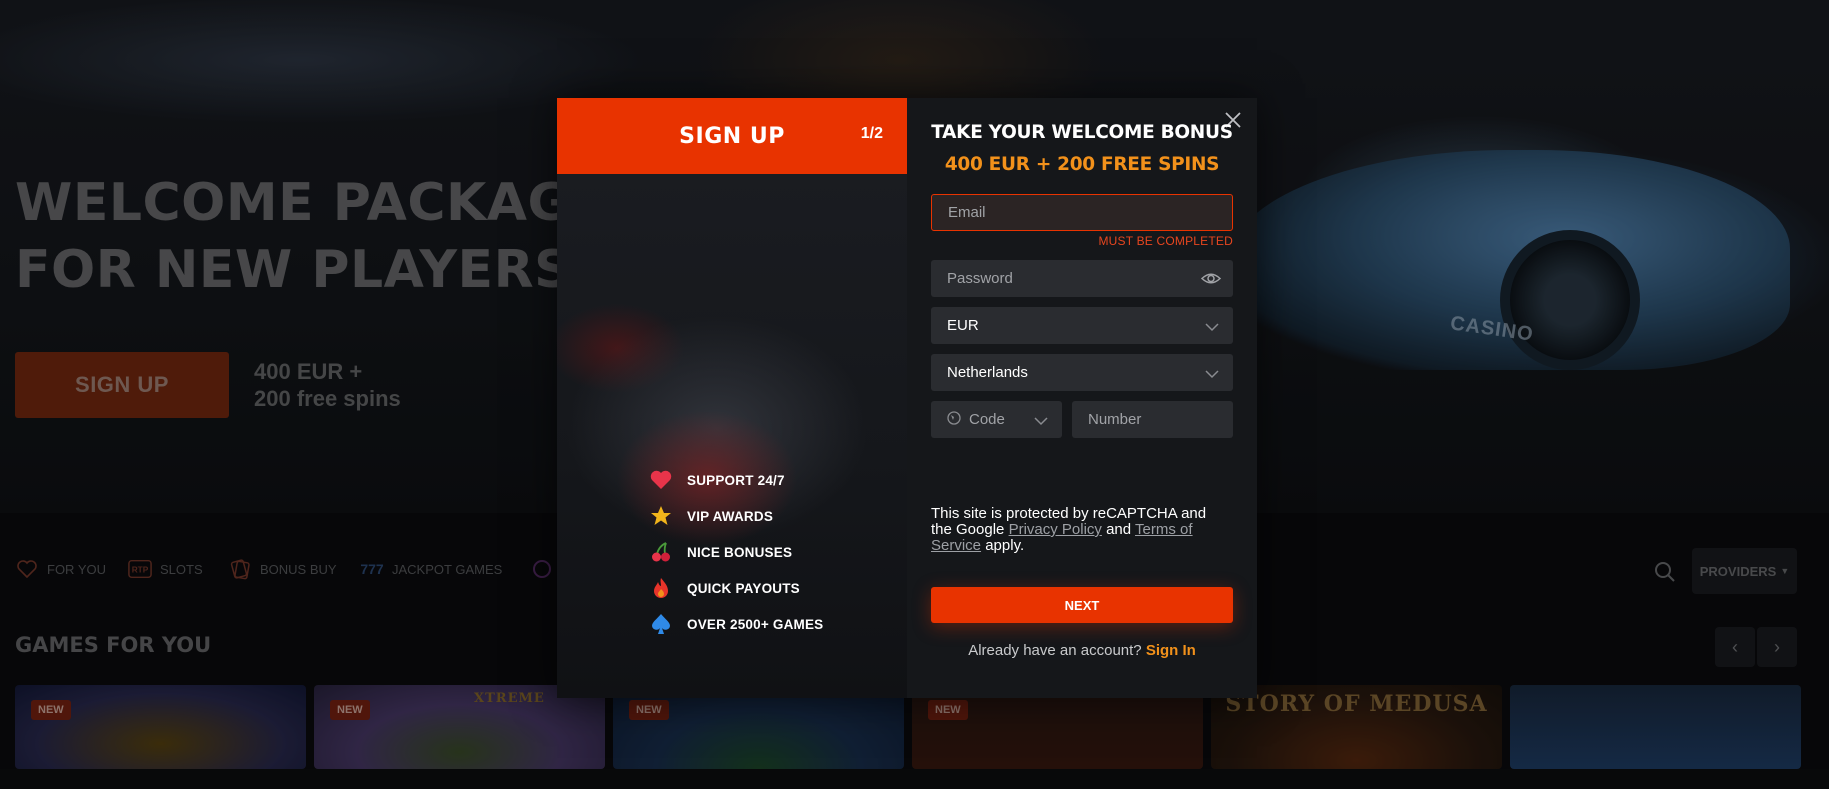  I want to click on sign-in-link: Sign In, so click(1171, 650).